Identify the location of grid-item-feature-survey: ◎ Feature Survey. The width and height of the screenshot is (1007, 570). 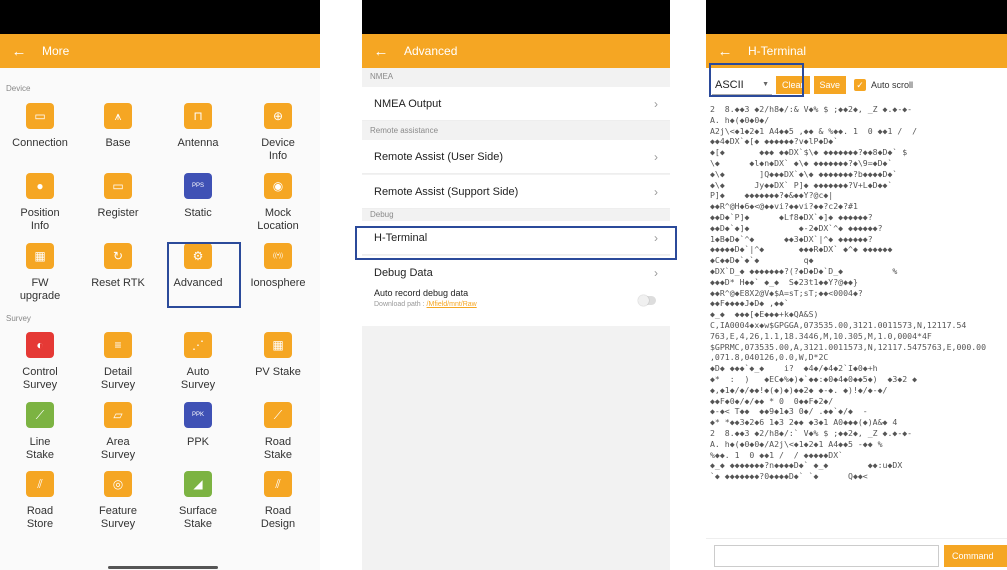
(118, 501).